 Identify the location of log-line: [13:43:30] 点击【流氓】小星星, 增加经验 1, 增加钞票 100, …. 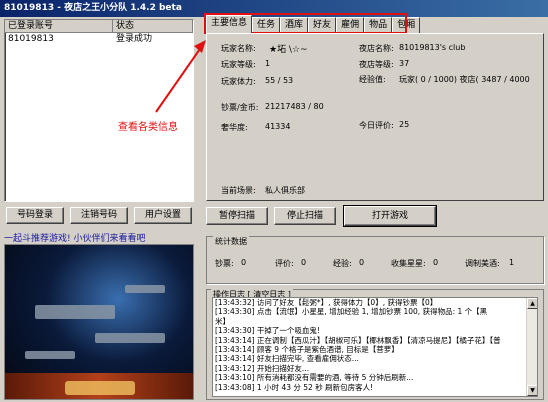
(351, 312).